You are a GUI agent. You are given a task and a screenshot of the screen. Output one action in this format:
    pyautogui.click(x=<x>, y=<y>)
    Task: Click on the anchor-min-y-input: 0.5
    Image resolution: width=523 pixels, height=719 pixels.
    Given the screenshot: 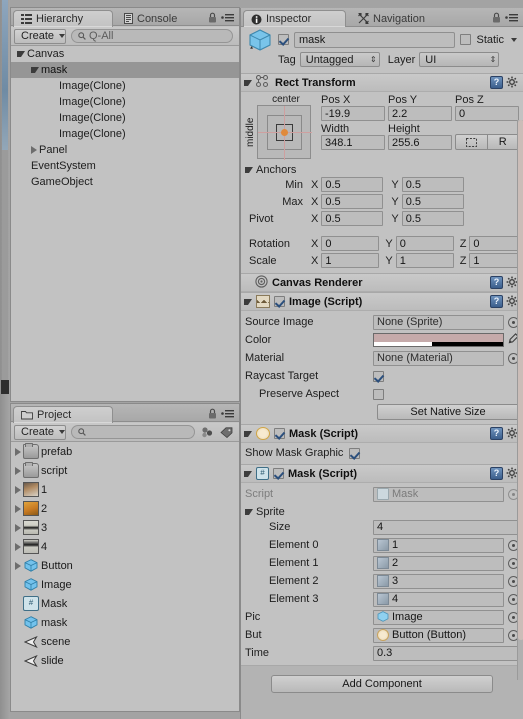 What is the action you would take?
    pyautogui.click(x=432, y=184)
    